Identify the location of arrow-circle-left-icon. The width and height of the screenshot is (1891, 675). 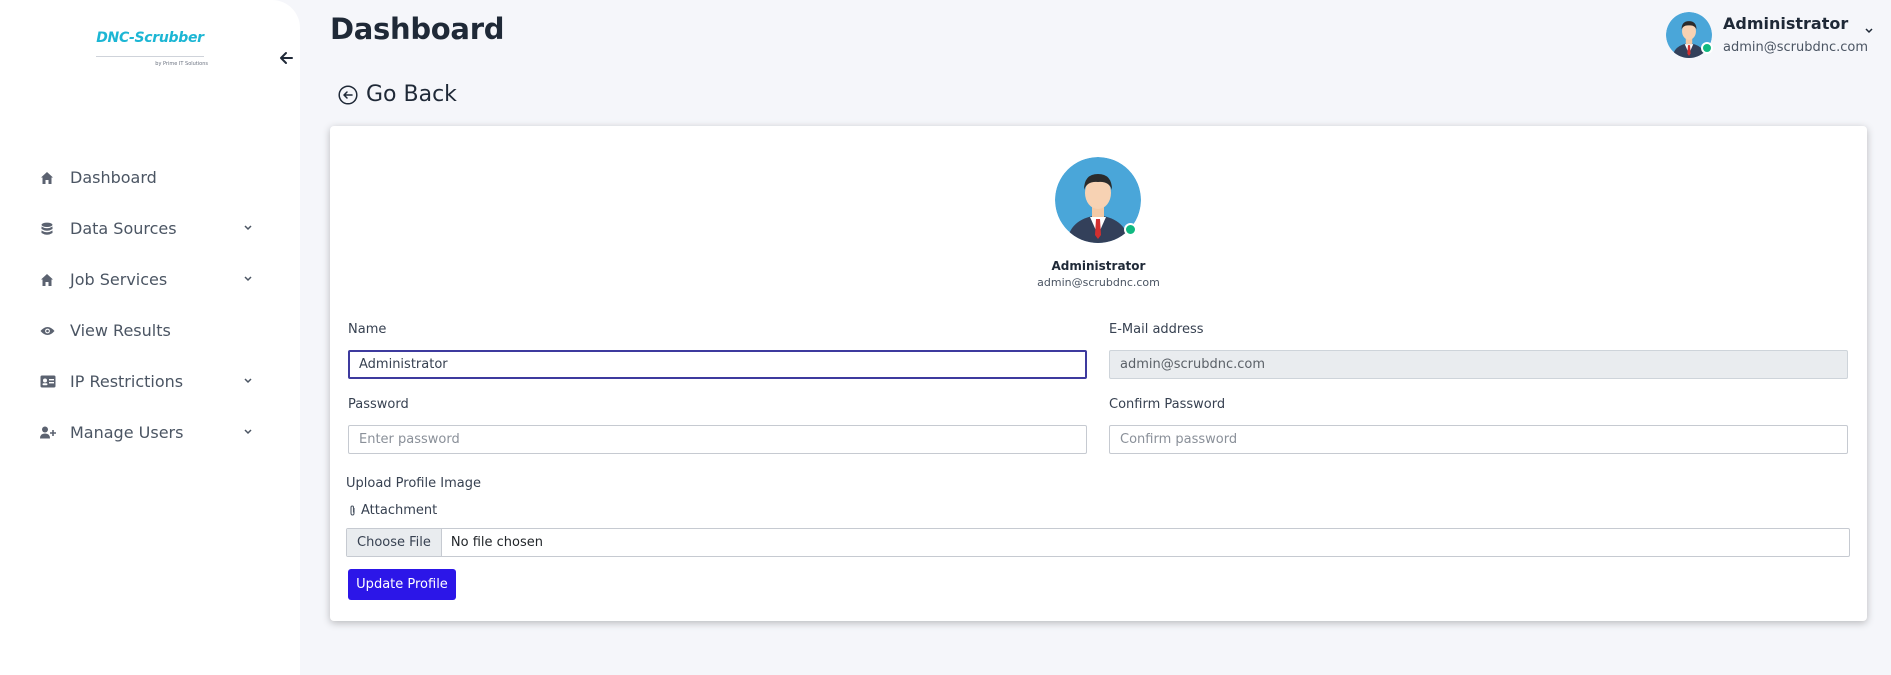
(348, 94).